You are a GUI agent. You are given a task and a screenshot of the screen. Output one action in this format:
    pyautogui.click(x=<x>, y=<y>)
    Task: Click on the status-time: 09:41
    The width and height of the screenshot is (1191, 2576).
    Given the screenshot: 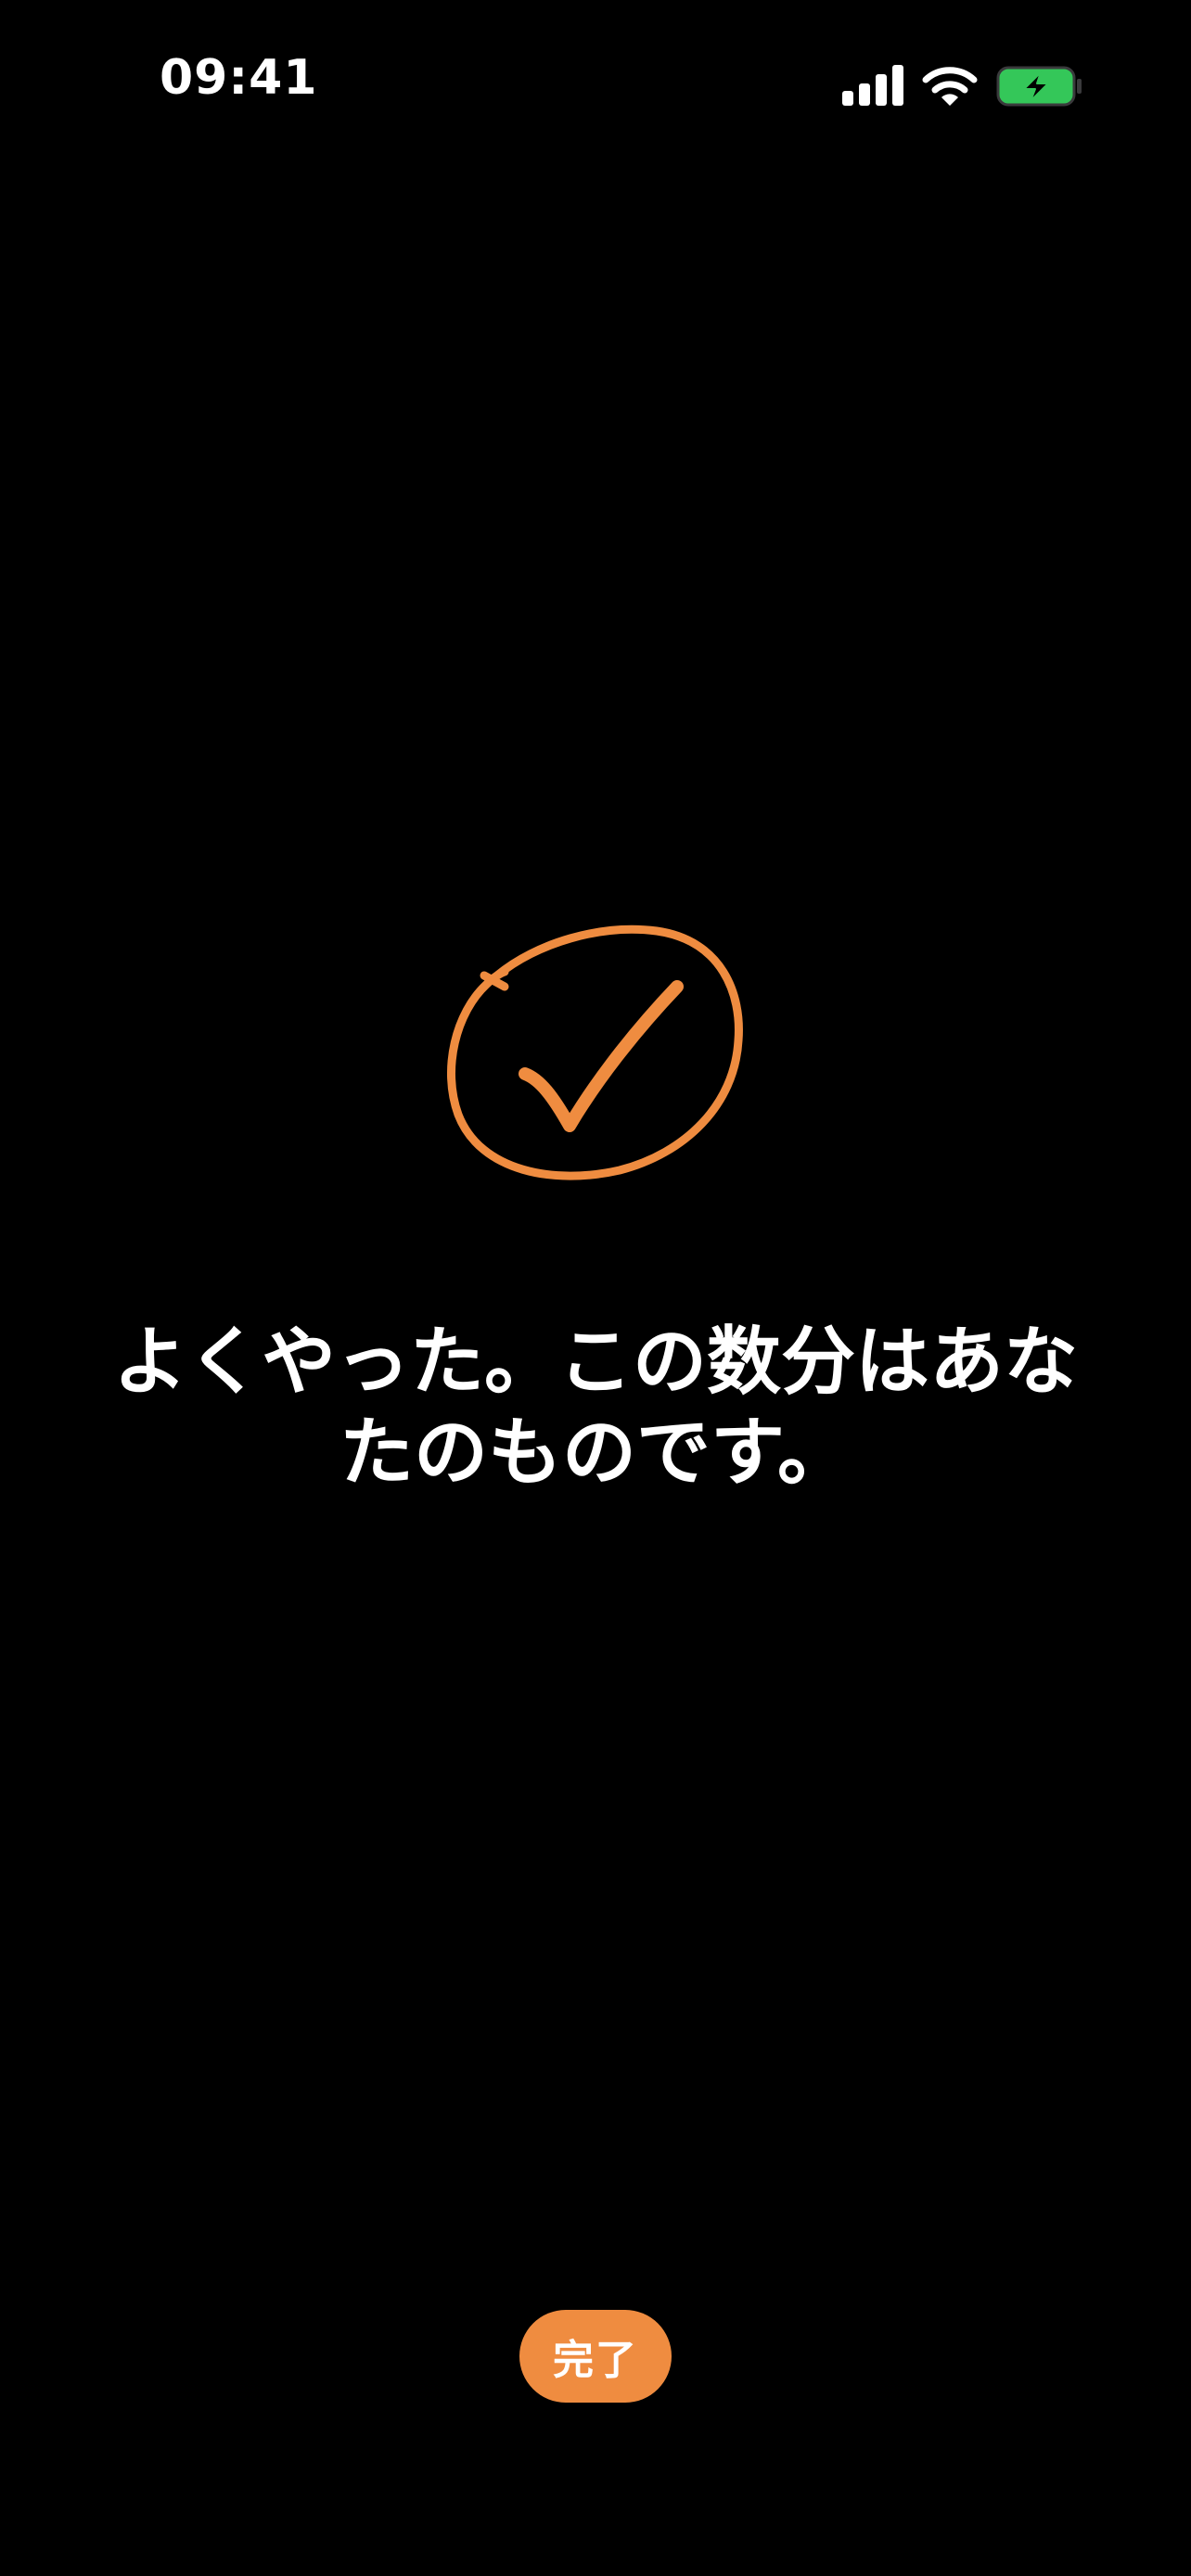 What is the action you would take?
    pyautogui.click(x=239, y=78)
    